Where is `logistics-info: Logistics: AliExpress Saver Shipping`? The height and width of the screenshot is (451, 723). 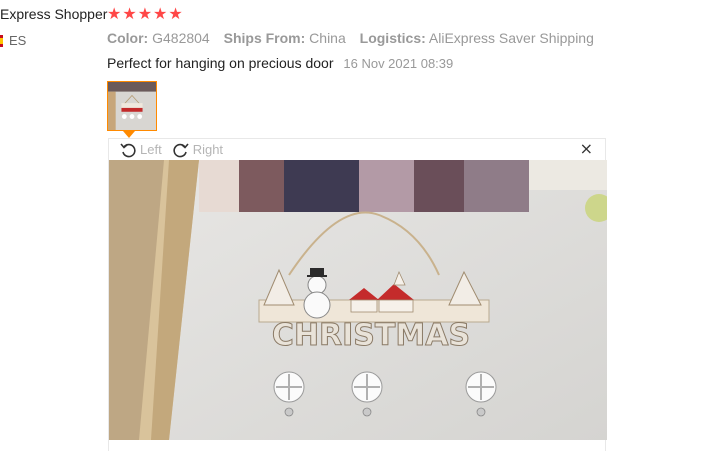
logistics-info: Logistics: AliExpress Saver Shipping is located at coordinates (477, 38).